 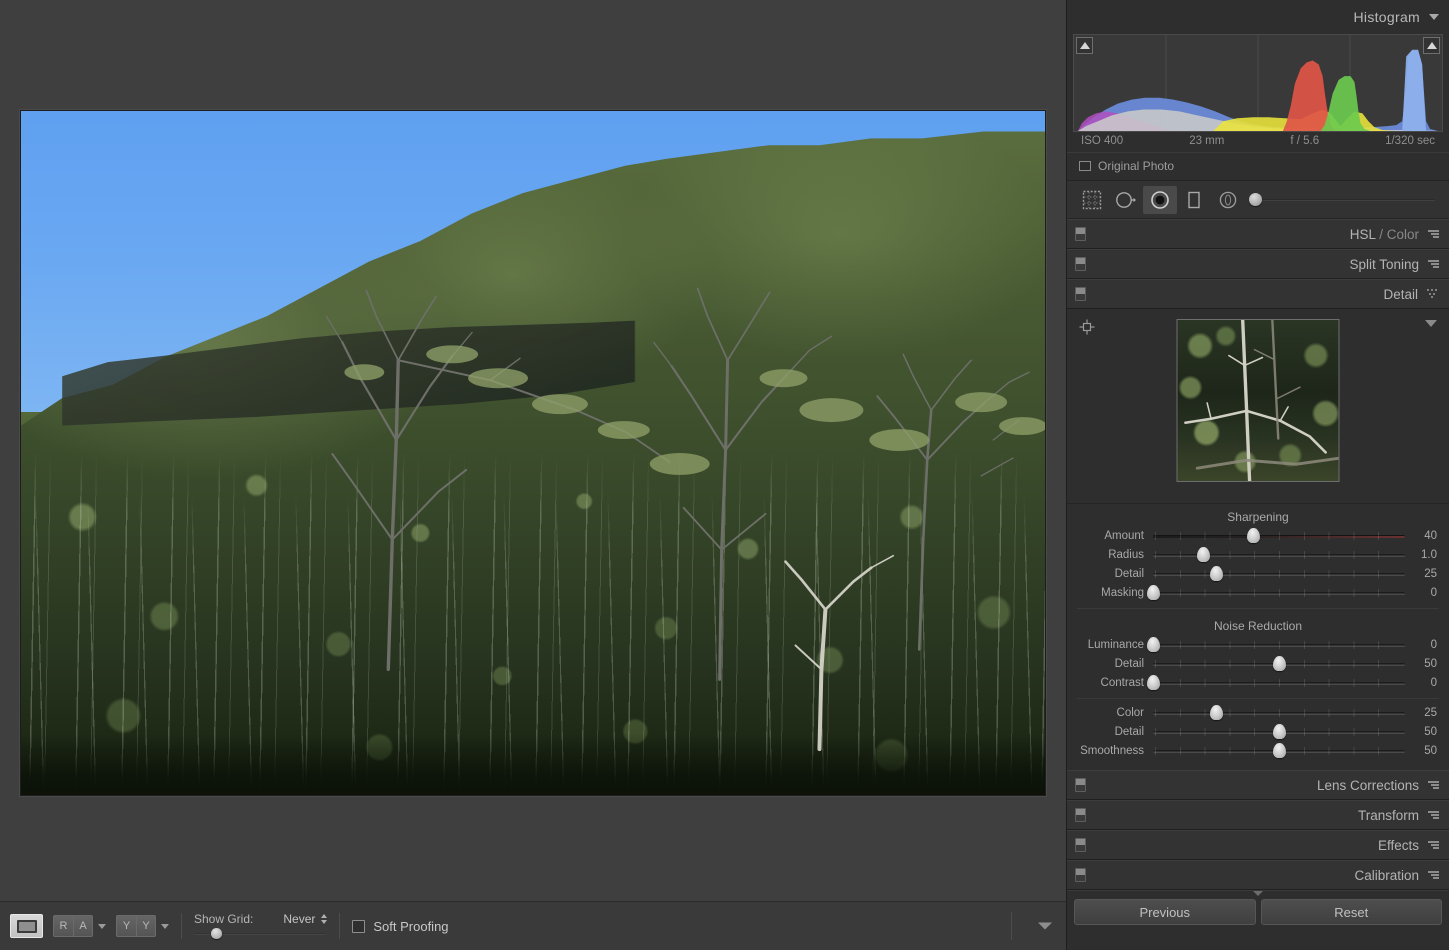 What do you see at coordinates (1258, 785) in the screenshot?
I see `sidebar-item-lens-corrections: Lens Corrections` at bounding box center [1258, 785].